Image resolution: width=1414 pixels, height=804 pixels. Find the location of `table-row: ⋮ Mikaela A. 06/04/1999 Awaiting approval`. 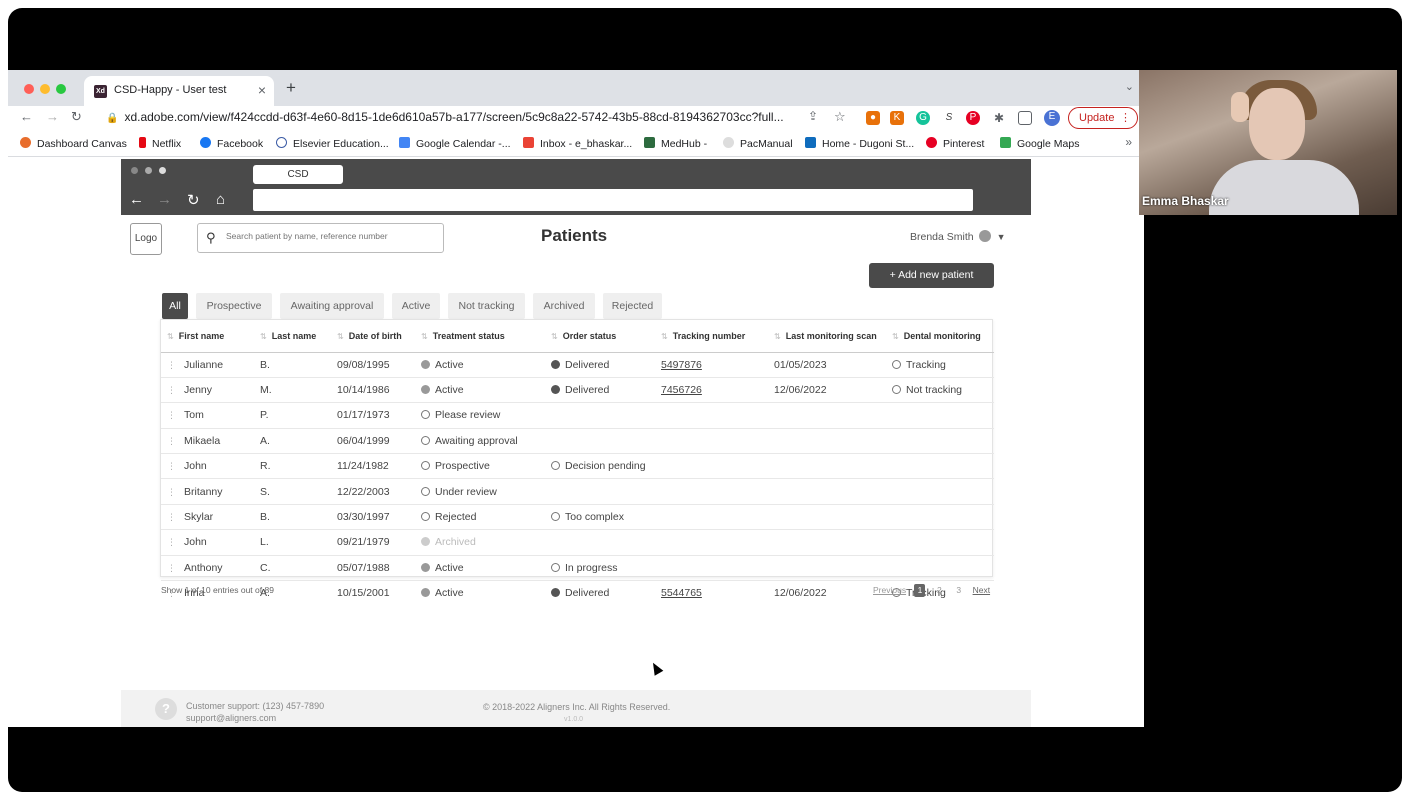

table-row: ⋮ Mikaela A. 06/04/1999 Awaiting approval is located at coordinates (577, 441).